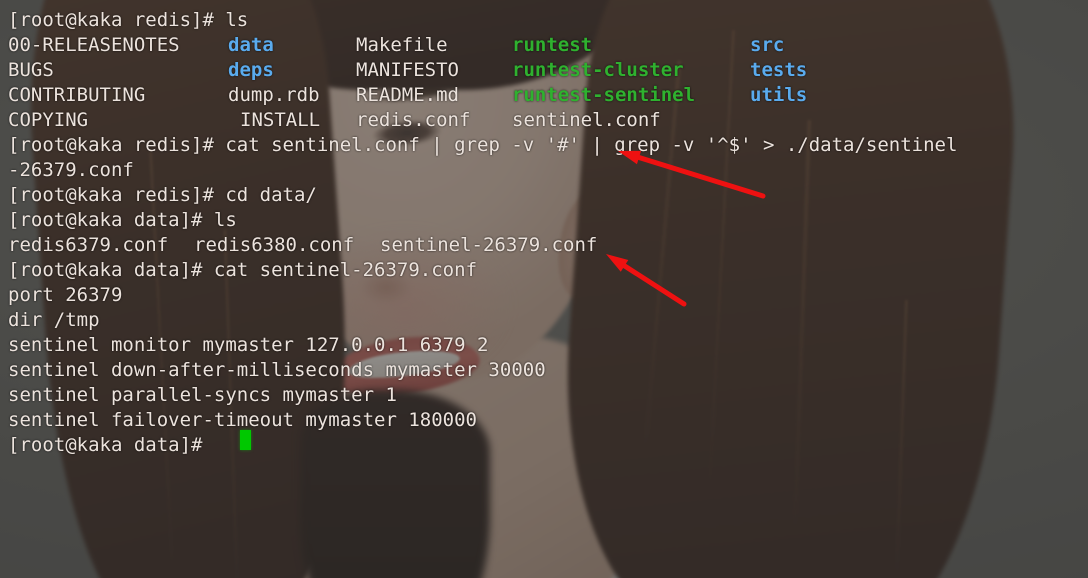 The height and width of the screenshot is (578, 1088). What do you see at coordinates (598, 70) in the screenshot?
I see `terminal-file-entry: runtest-cluster` at bounding box center [598, 70].